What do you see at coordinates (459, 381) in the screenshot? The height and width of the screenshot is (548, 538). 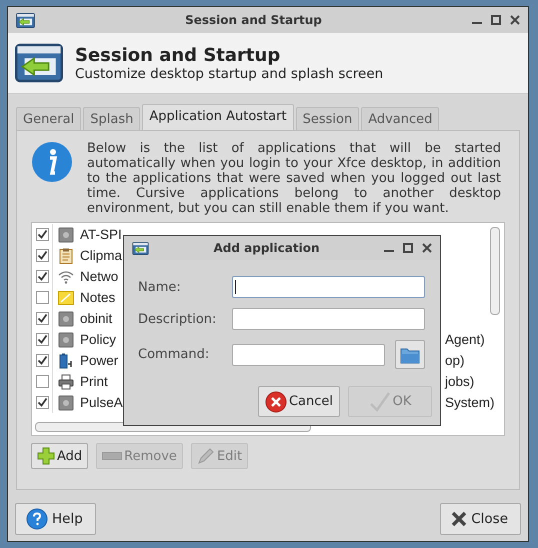 I see `app-name: jobs)` at bounding box center [459, 381].